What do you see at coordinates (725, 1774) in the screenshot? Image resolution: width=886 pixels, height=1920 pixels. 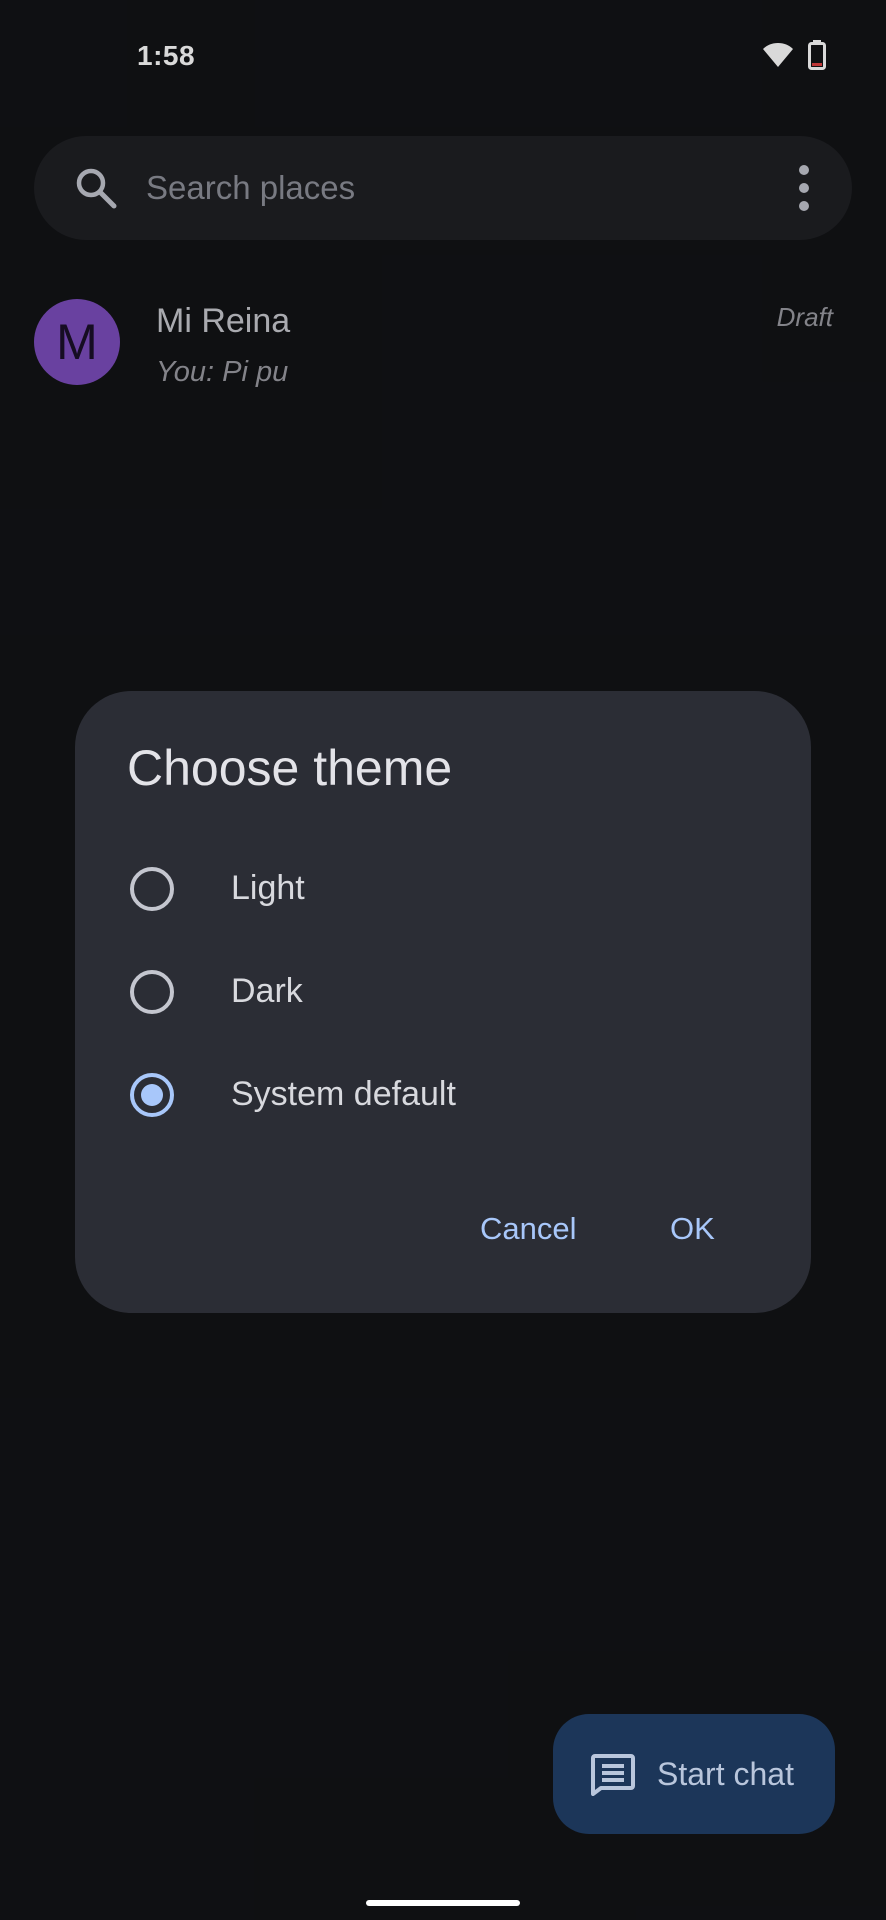 I see `start-chat-label: Start chat` at bounding box center [725, 1774].